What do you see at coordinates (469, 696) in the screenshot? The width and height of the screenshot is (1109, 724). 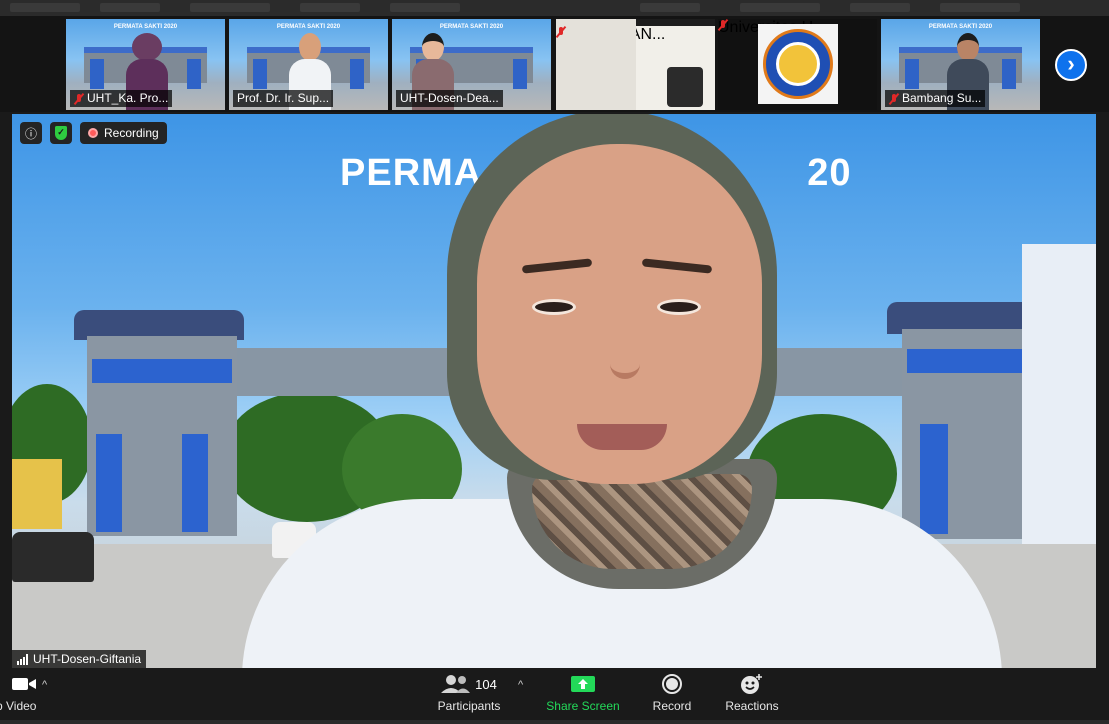 I see `participants-button: 104 Participants` at bounding box center [469, 696].